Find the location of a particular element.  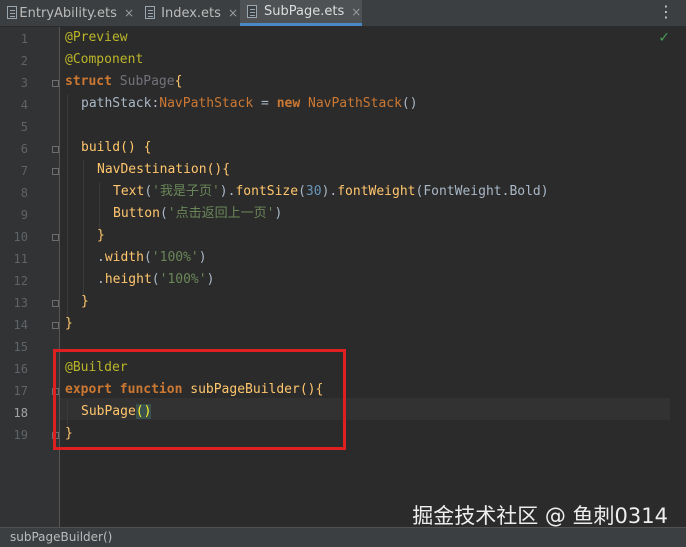

line-number: 6 is located at coordinates (24, 149).